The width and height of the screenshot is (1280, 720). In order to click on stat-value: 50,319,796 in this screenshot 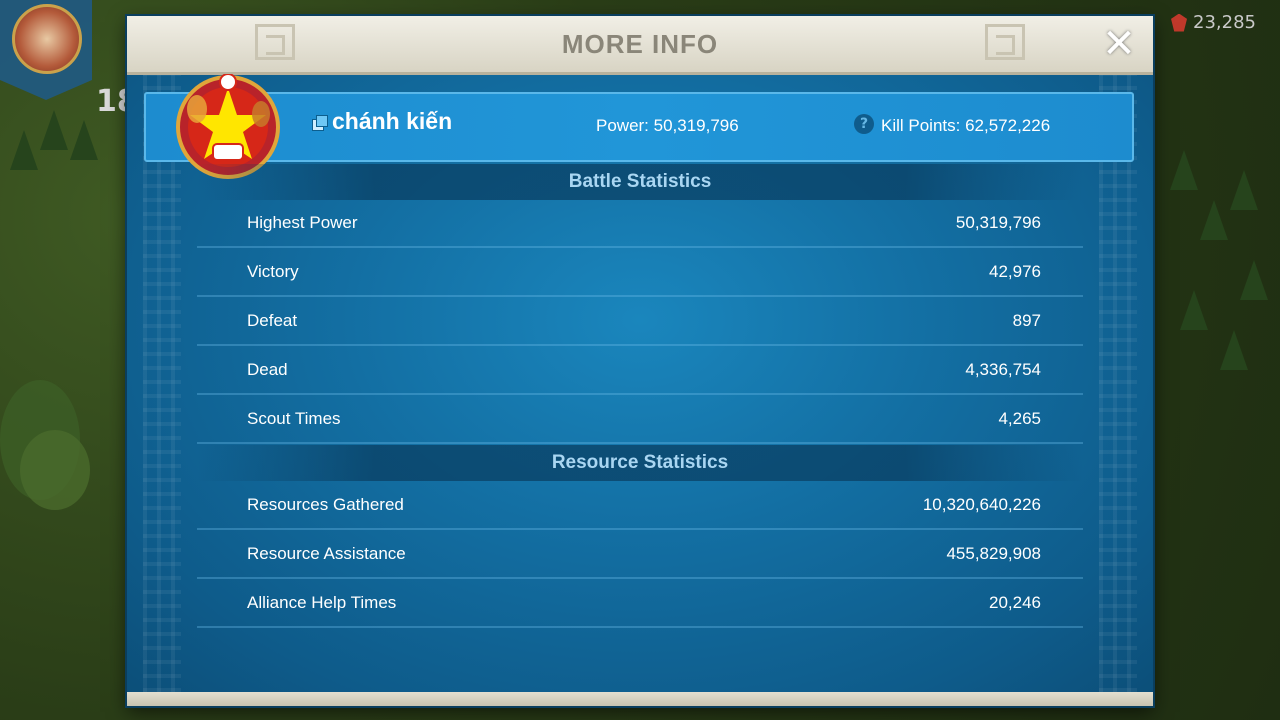, I will do `click(998, 222)`.